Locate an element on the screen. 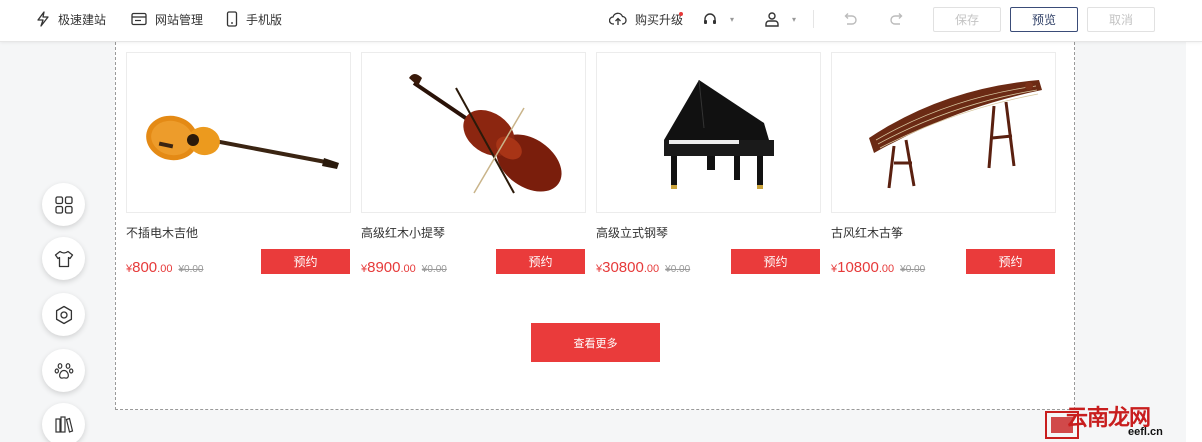 The width and height of the screenshot is (1202, 442). upgrade-label: 购买升级 is located at coordinates (659, 19).